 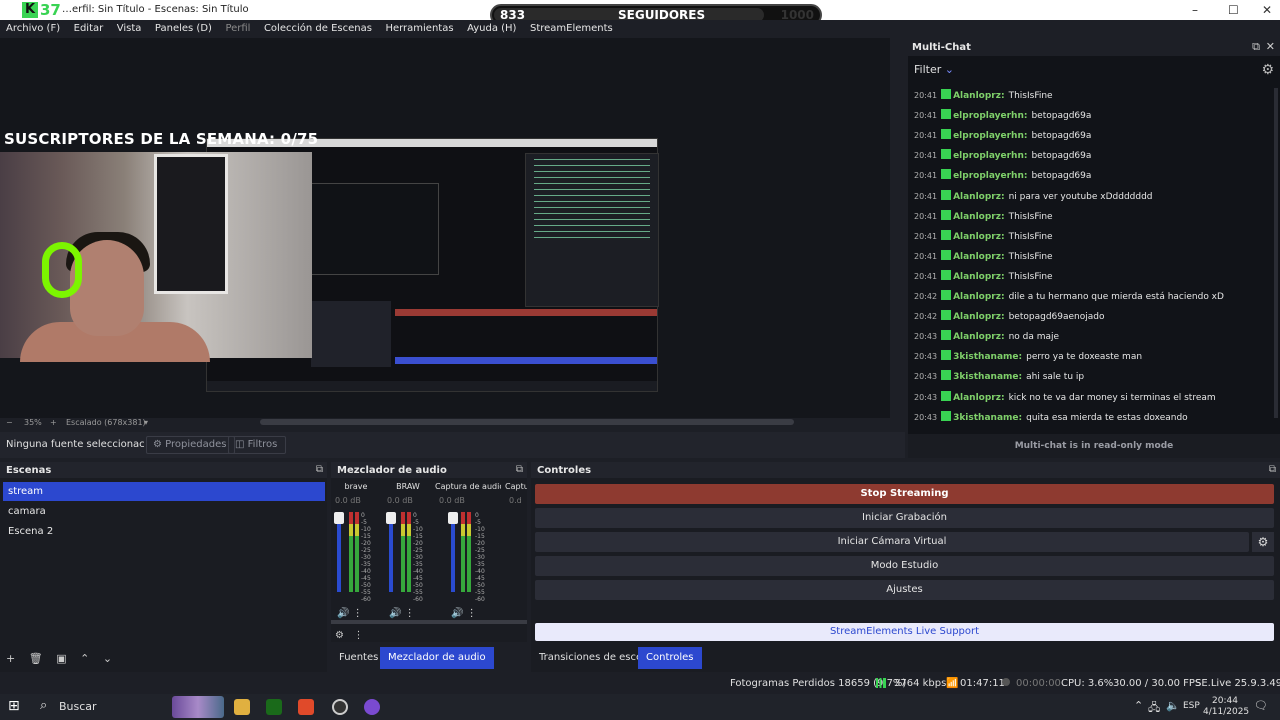 What do you see at coordinates (78, 706) in the screenshot?
I see `taskbar-search-input: Buscar` at bounding box center [78, 706].